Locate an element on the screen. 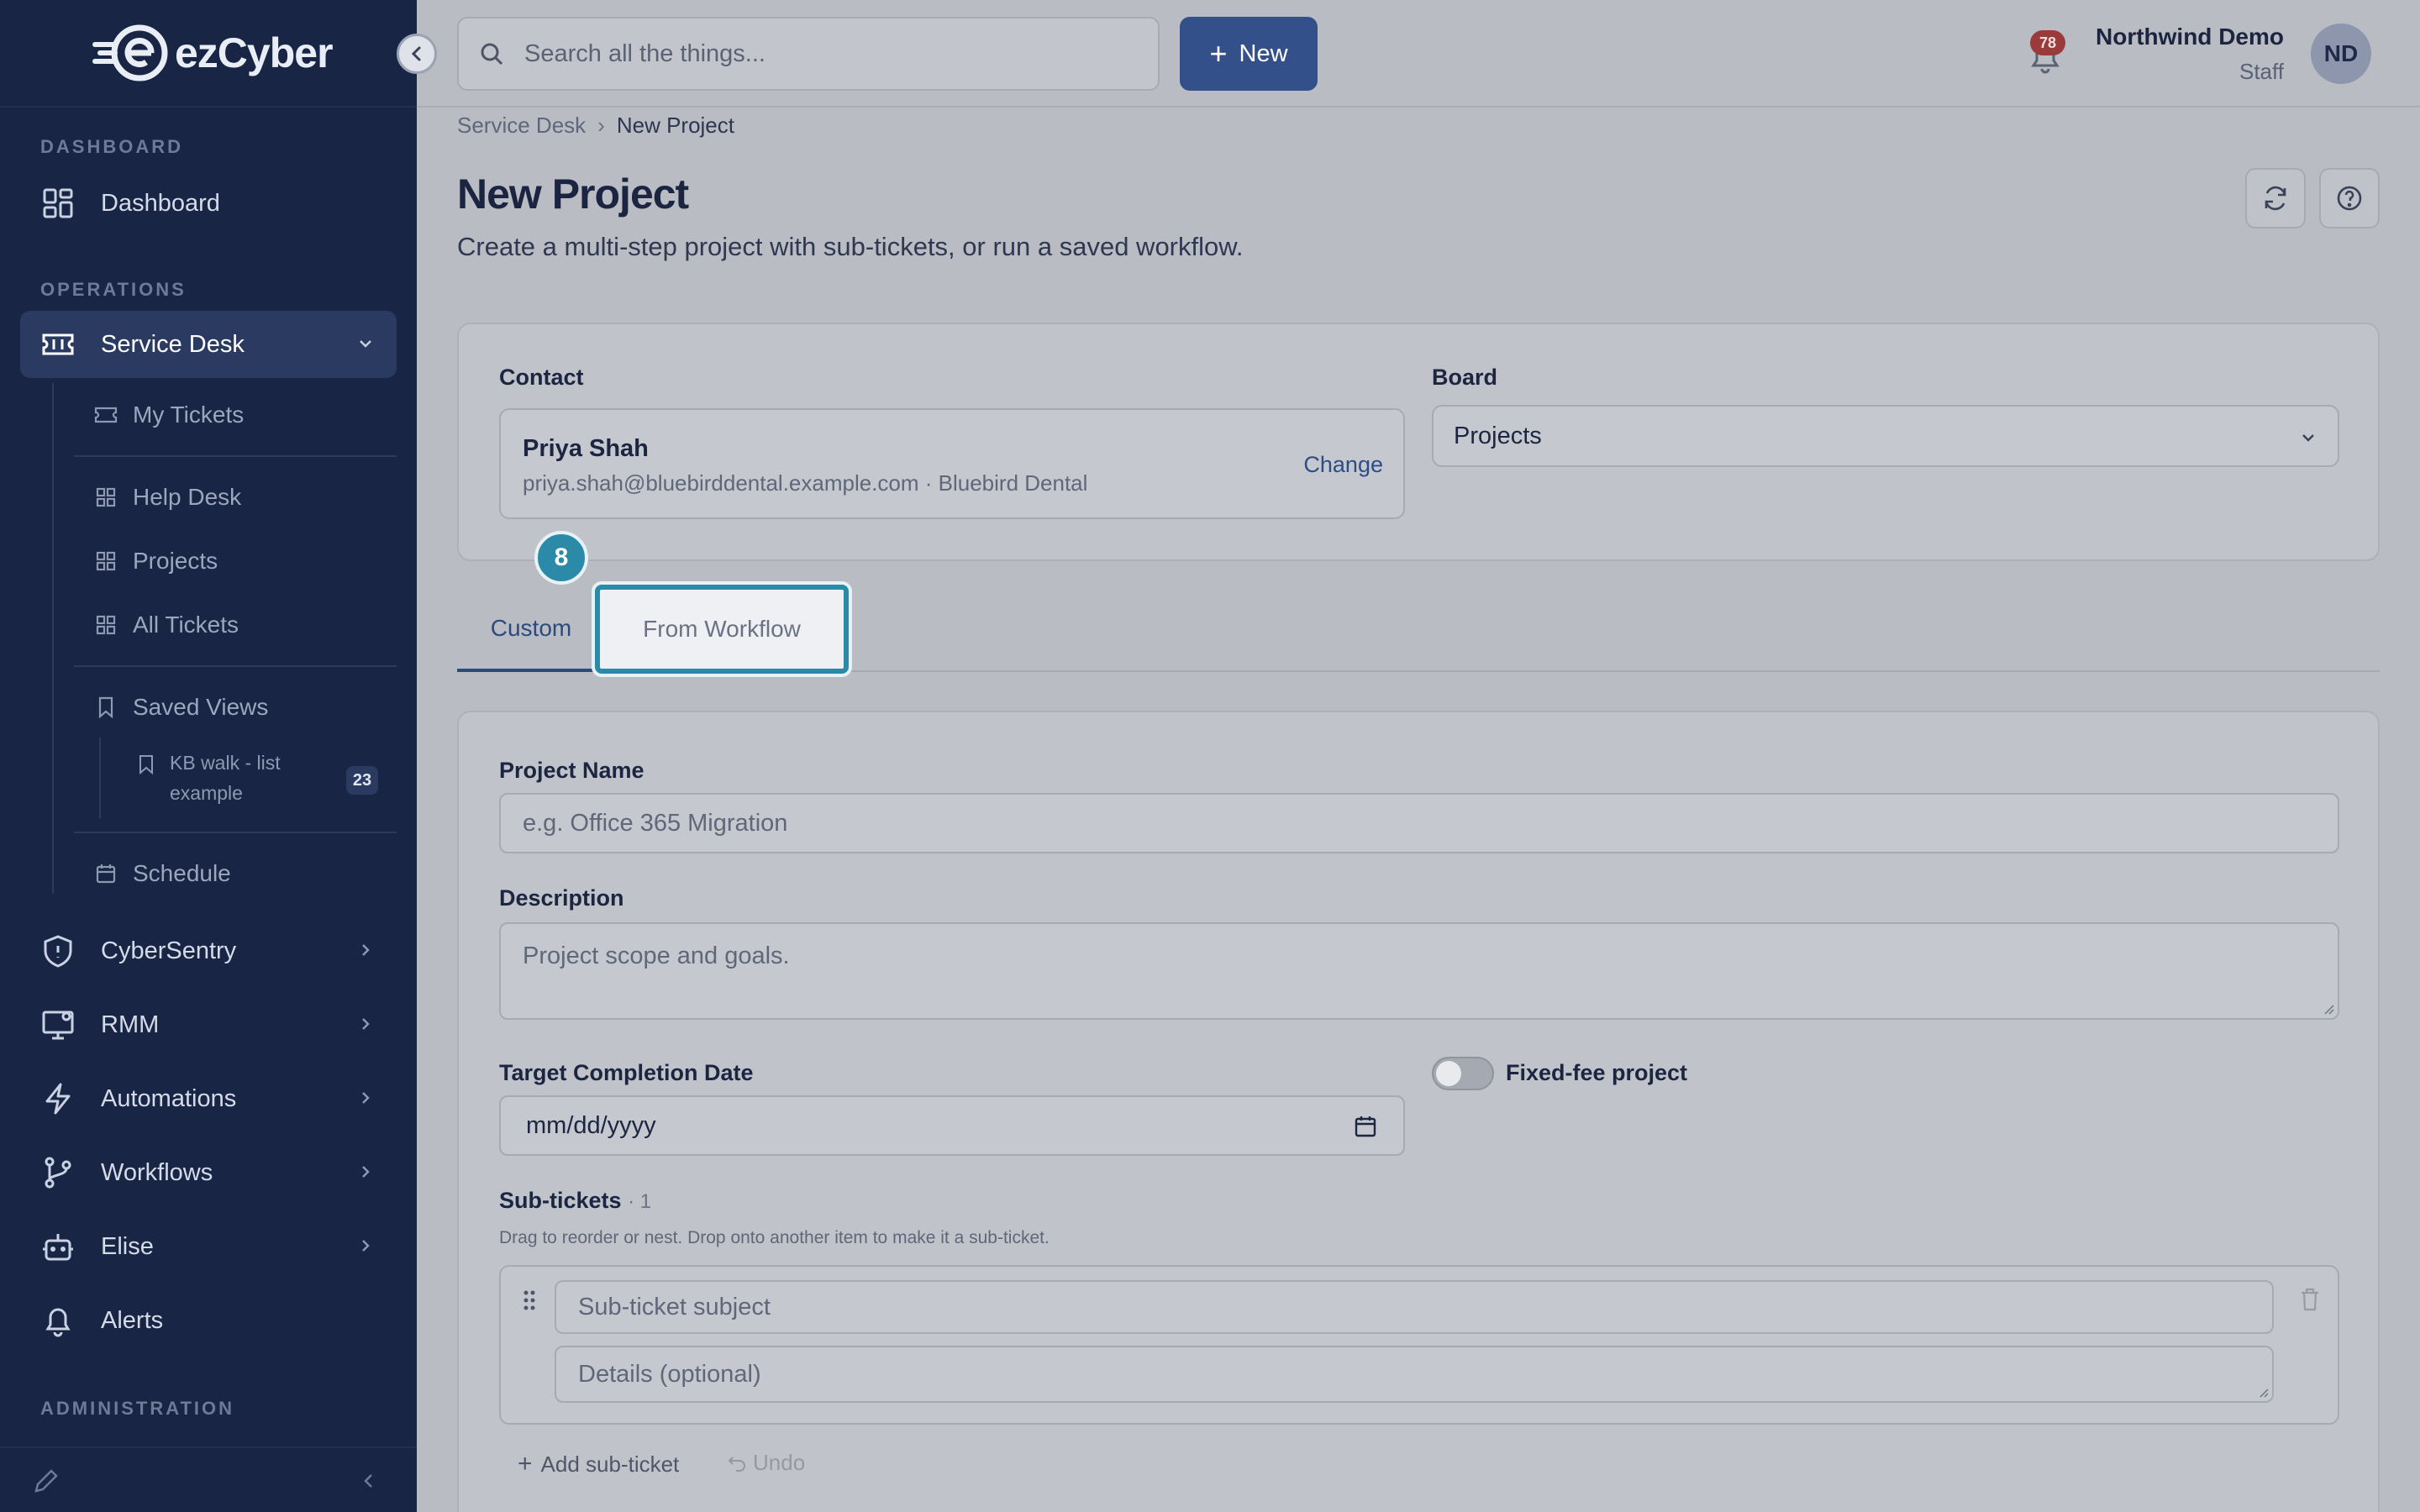  add-subticket-label: Add sub-ticket is located at coordinates (610, 1464).